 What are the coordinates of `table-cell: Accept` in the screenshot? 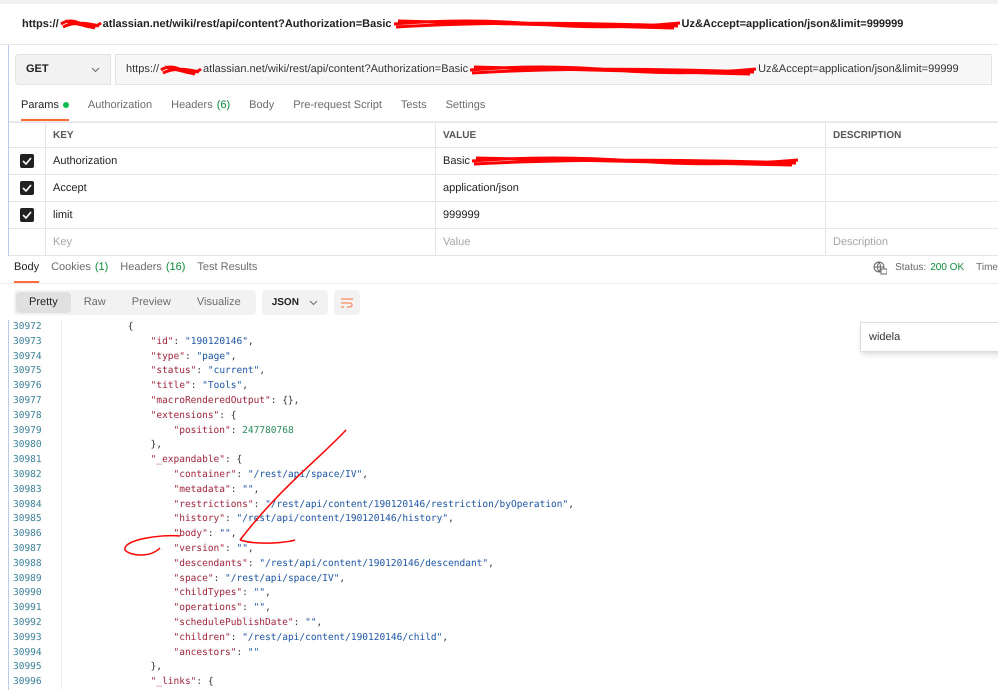 It's located at (240, 188).